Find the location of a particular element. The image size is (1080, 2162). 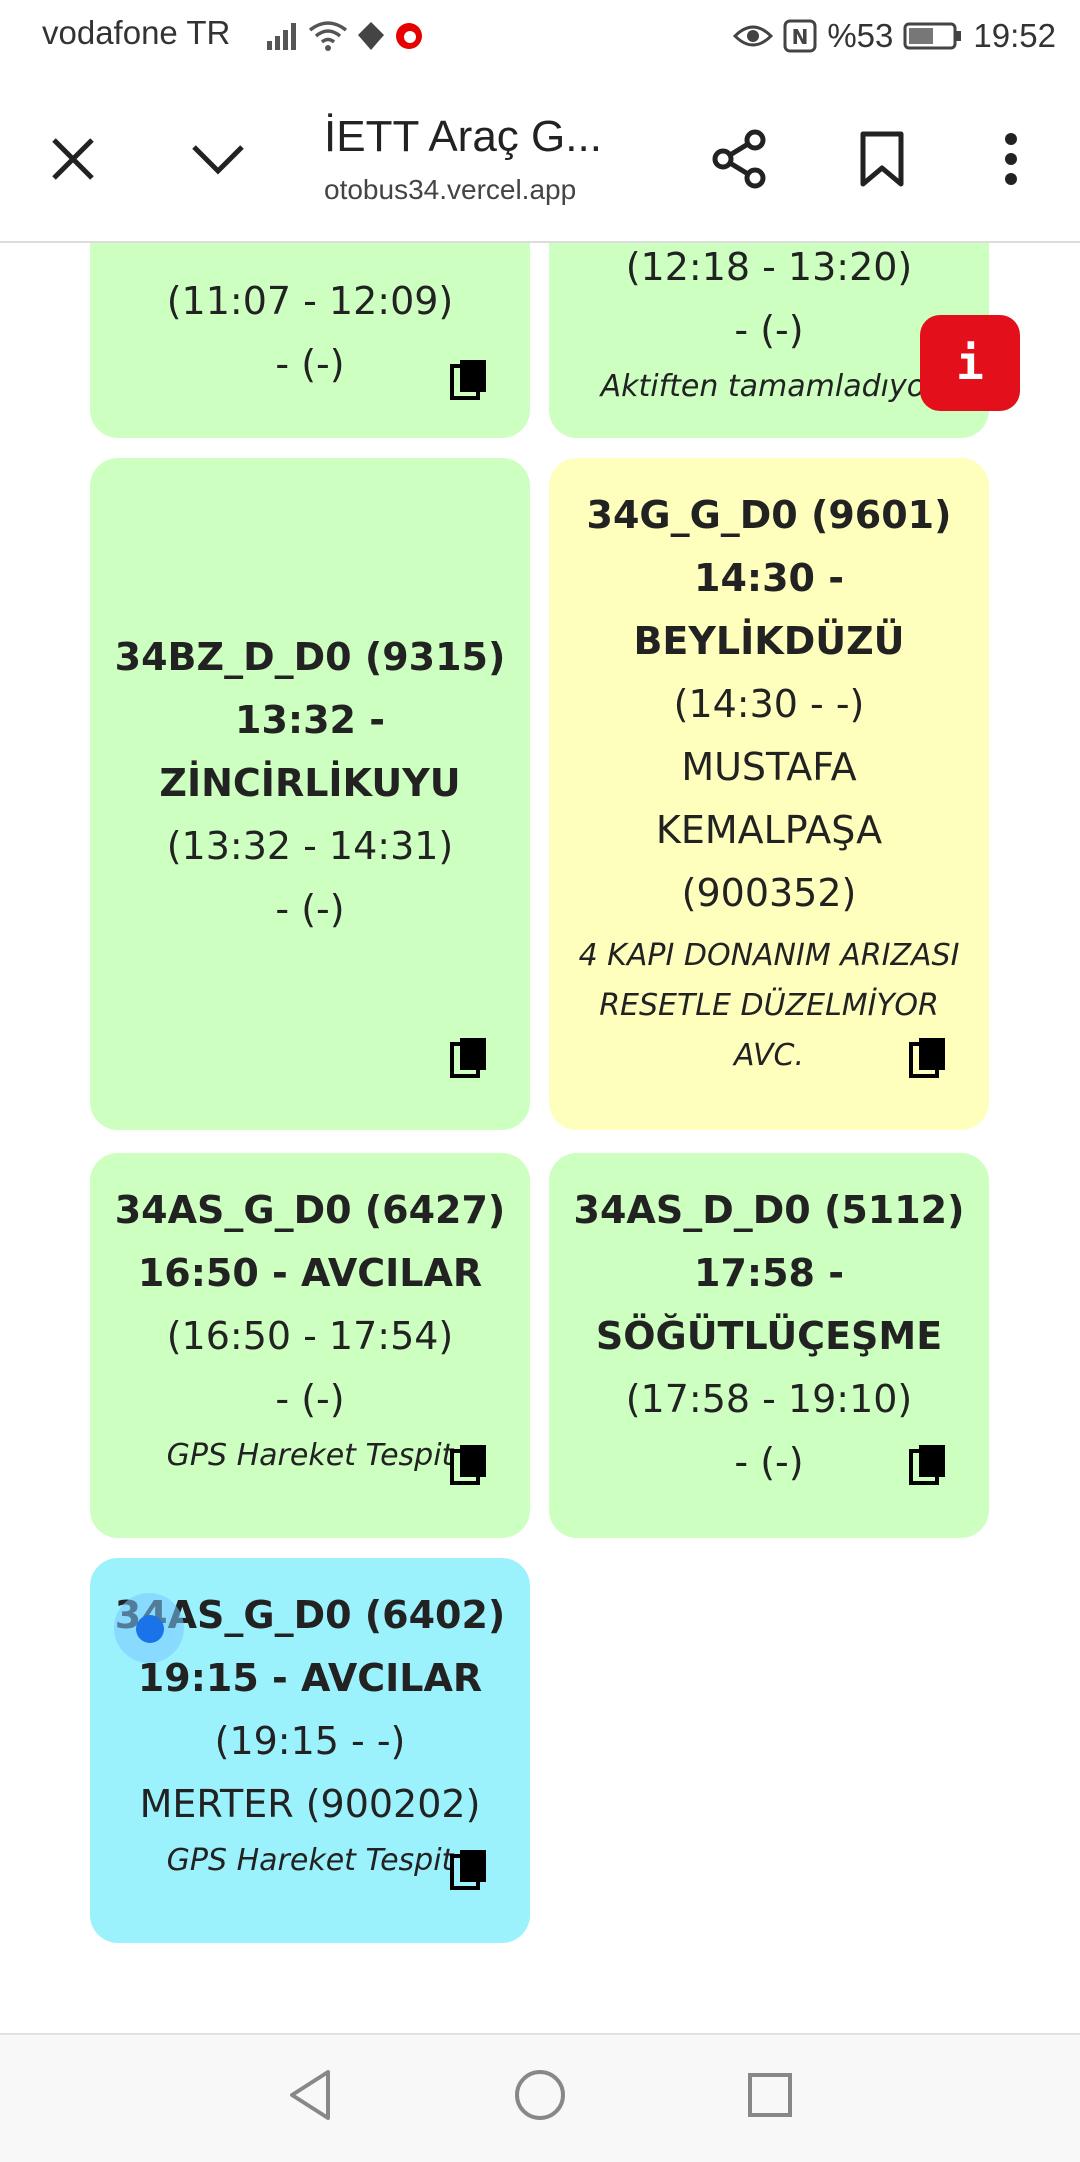

card-destination: ZİNCİRLİKUYU is located at coordinates (310, 783).